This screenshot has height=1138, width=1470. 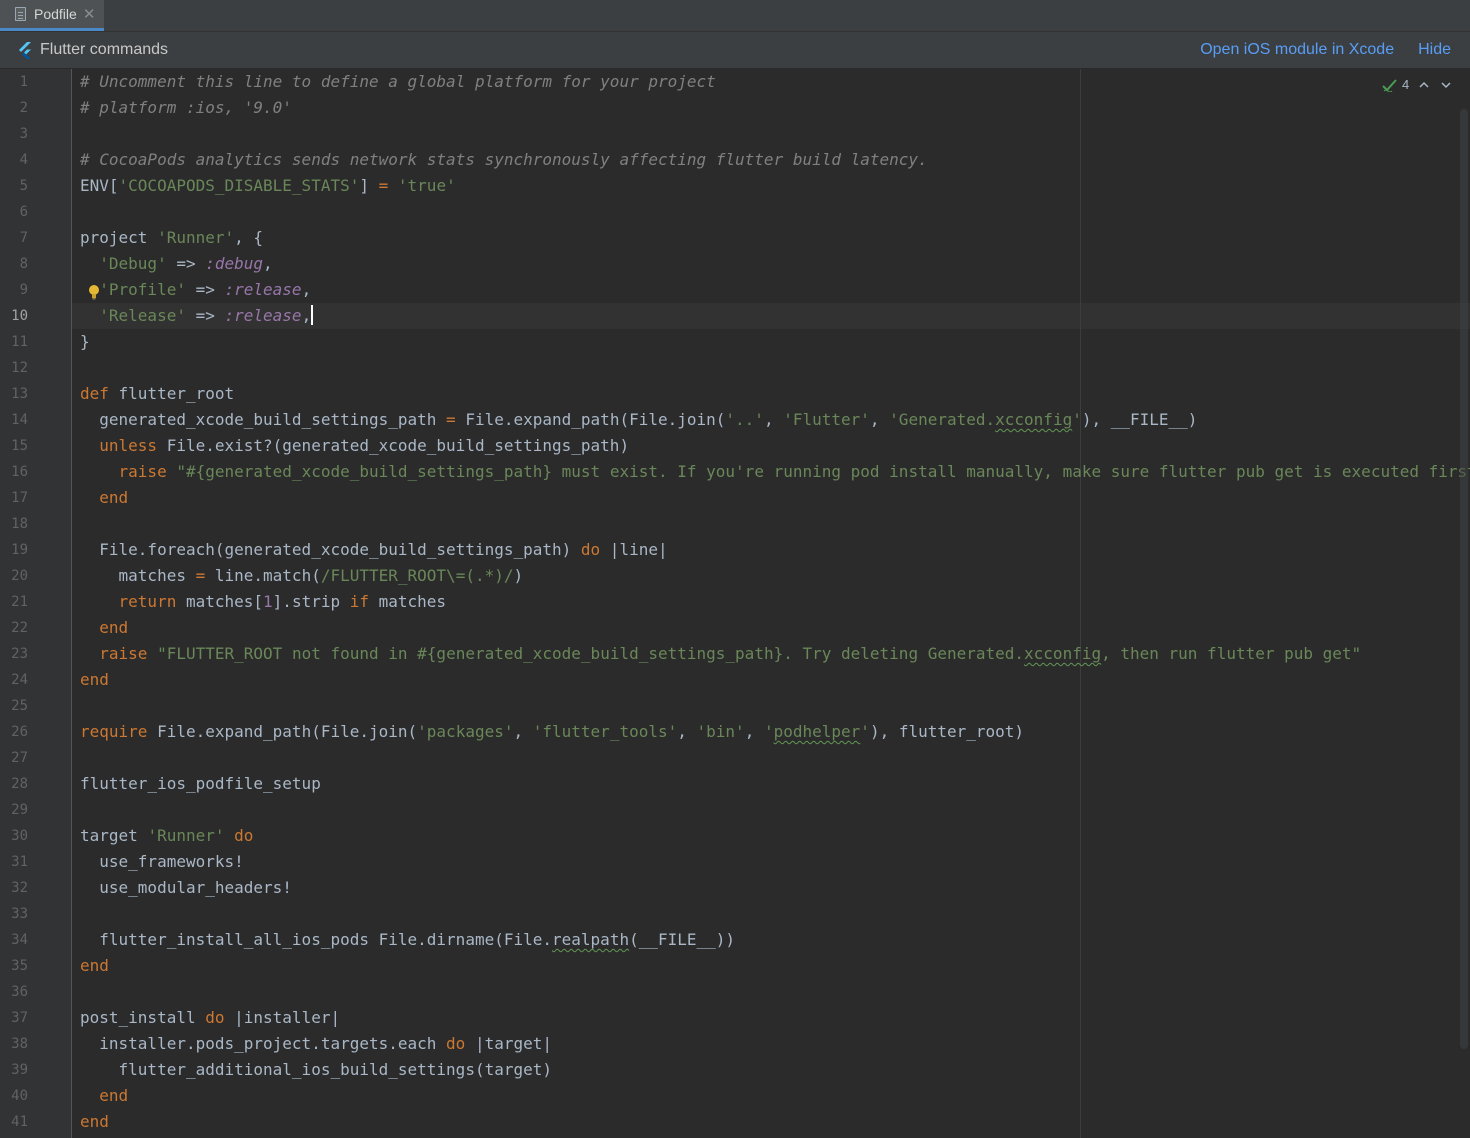 I want to click on line-number: 36, so click(x=14, y=992).